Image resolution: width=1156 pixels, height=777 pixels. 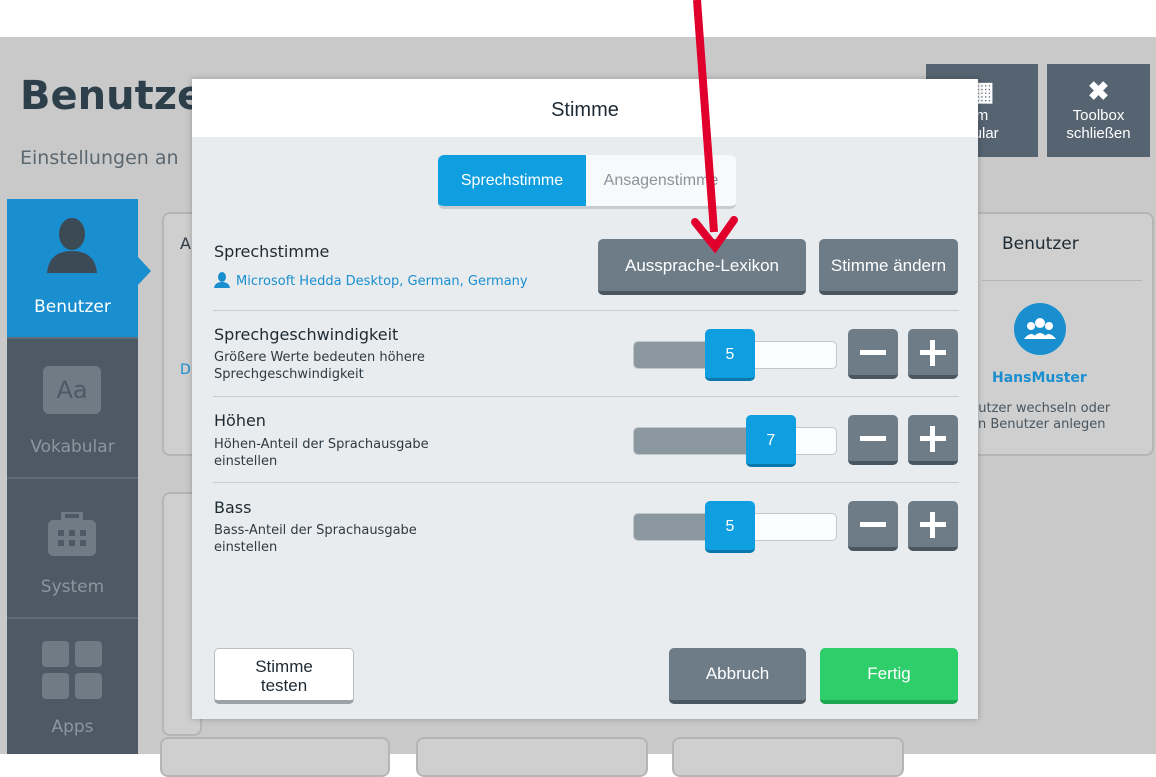 What do you see at coordinates (72, 534) in the screenshot?
I see `toolbox-icon` at bounding box center [72, 534].